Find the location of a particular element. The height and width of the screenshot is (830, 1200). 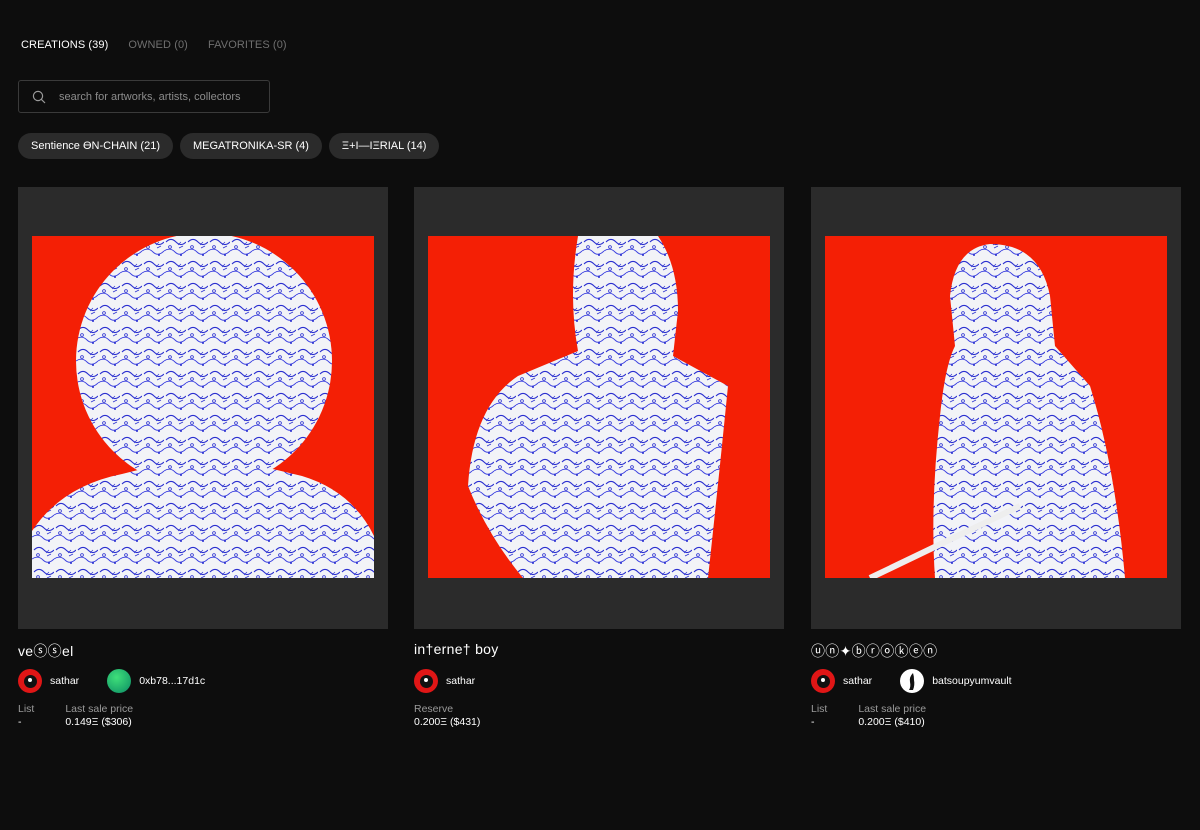

stat-last-sale: Last sale price 0.200Ξ ($410) is located at coordinates (892, 715).